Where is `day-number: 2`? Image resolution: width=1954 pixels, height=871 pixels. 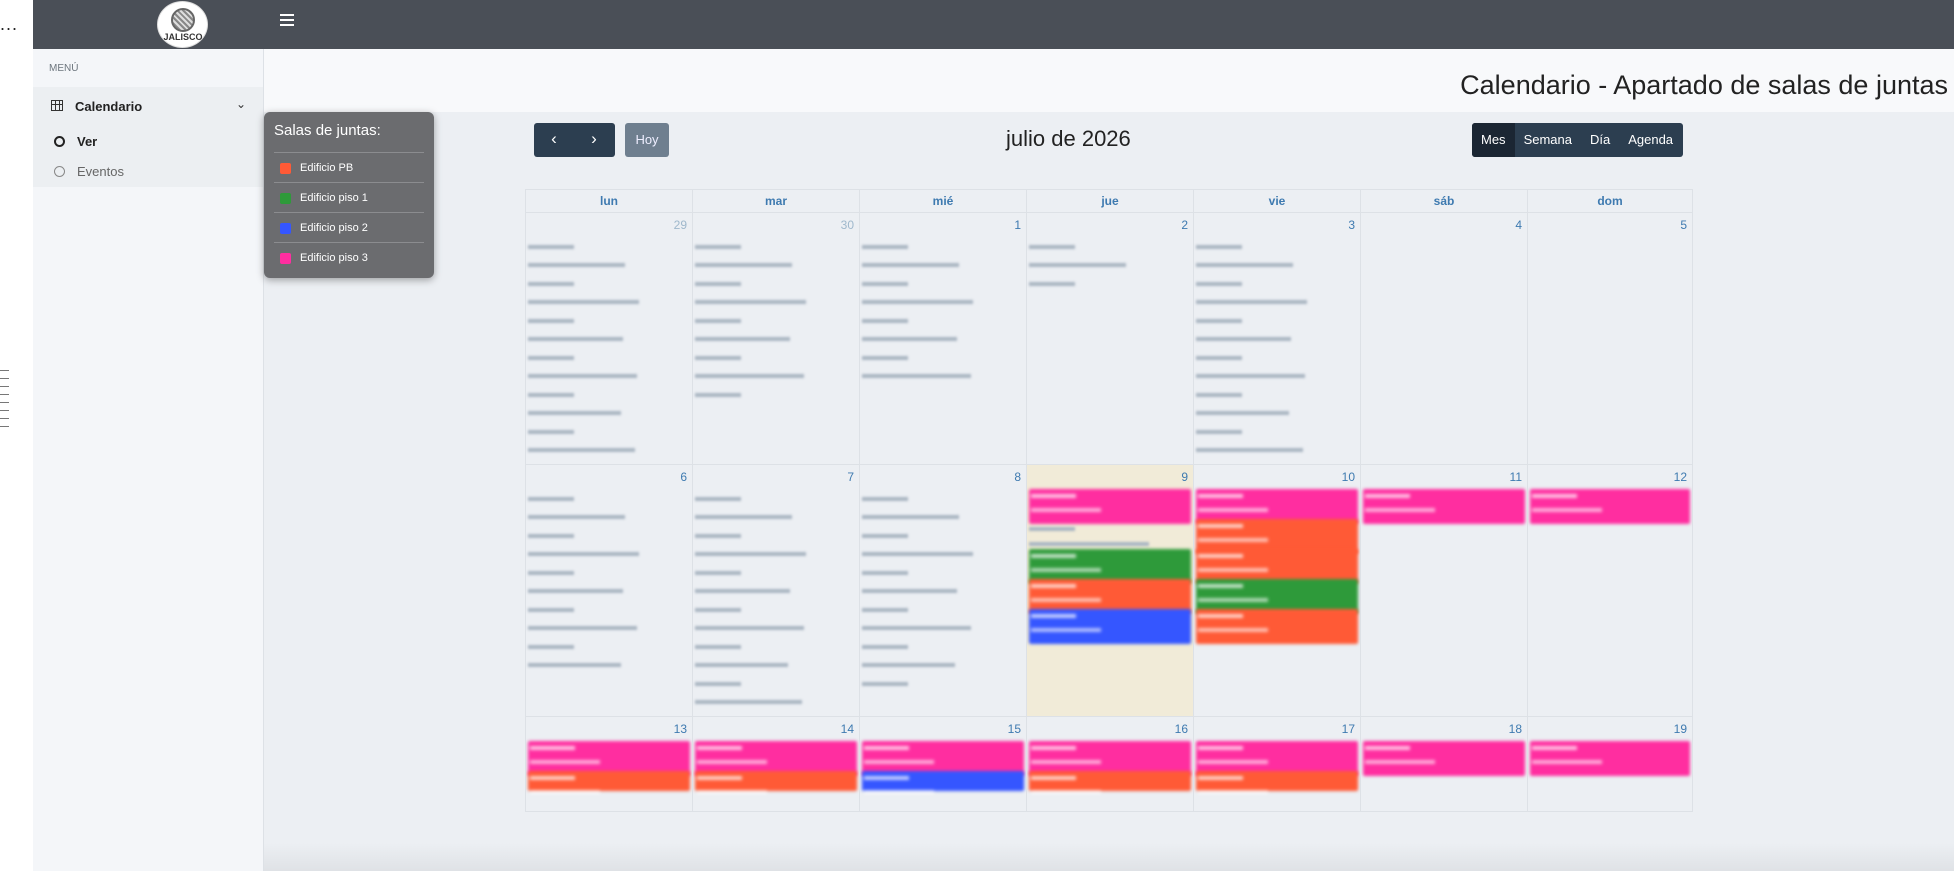 day-number: 2 is located at coordinates (1184, 225).